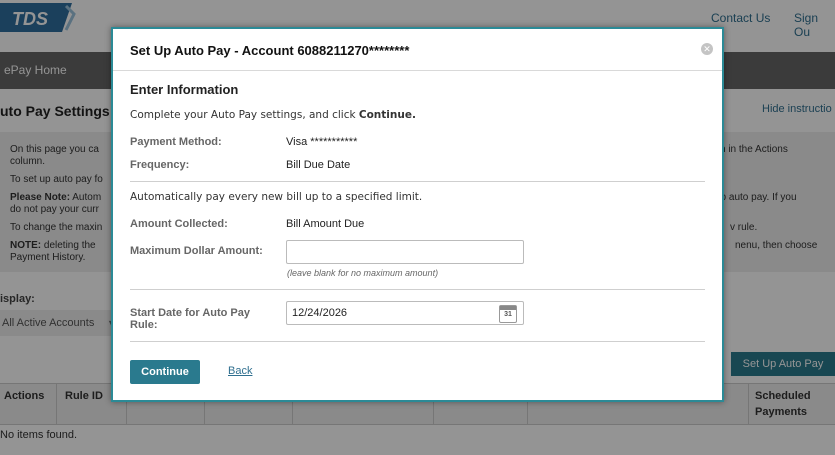 The height and width of the screenshot is (455, 835). Describe the element at coordinates (417, 70) in the screenshot. I see `title-divider` at that location.